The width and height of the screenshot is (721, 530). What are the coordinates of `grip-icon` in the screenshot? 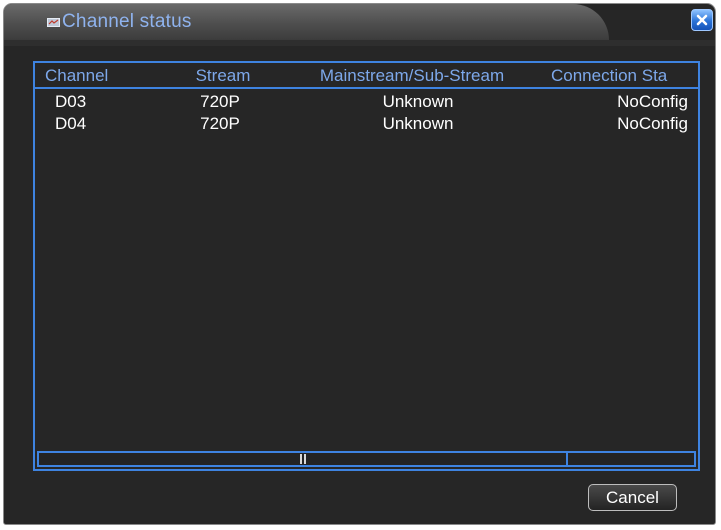 It's located at (302, 459).